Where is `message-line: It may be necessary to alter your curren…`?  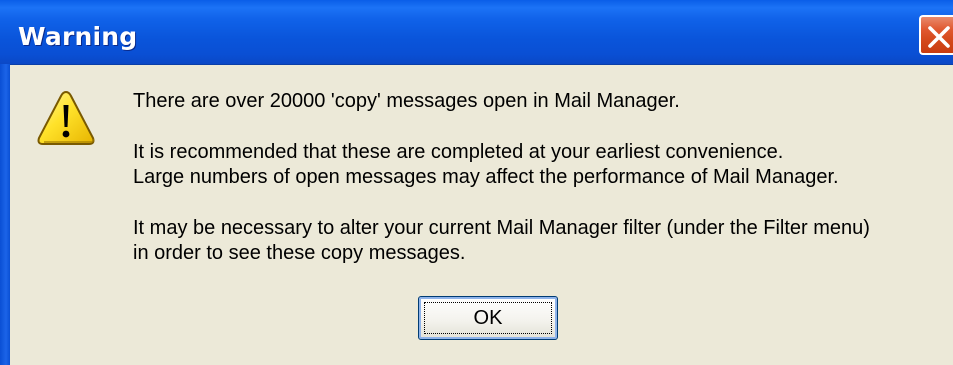
message-line: It may be necessary to alter your curren… is located at coordinates (501, 228).